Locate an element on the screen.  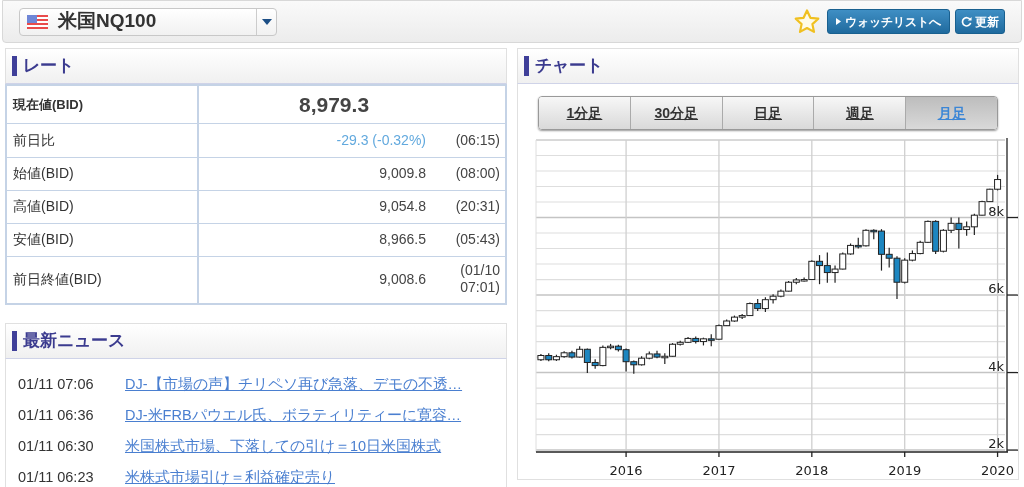
news-link: 米国株式市場、下落しての引け＝10日米国株式 is located at coordinates (283, 446).